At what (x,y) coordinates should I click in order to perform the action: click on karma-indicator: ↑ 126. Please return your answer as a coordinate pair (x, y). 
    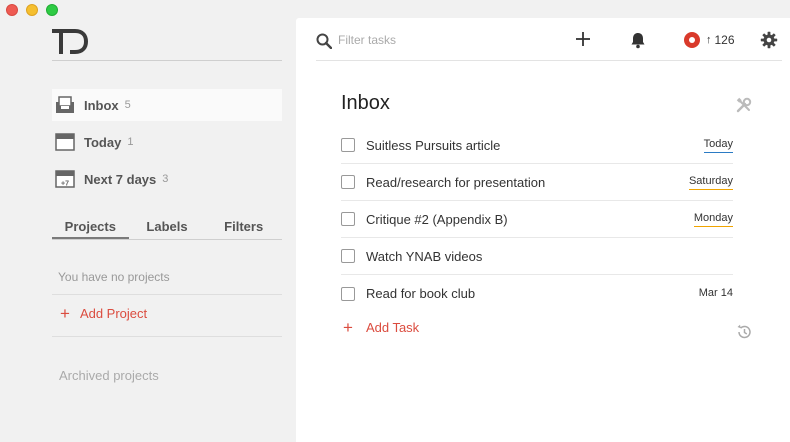
    Looking at the image, I should click on (709, 40).